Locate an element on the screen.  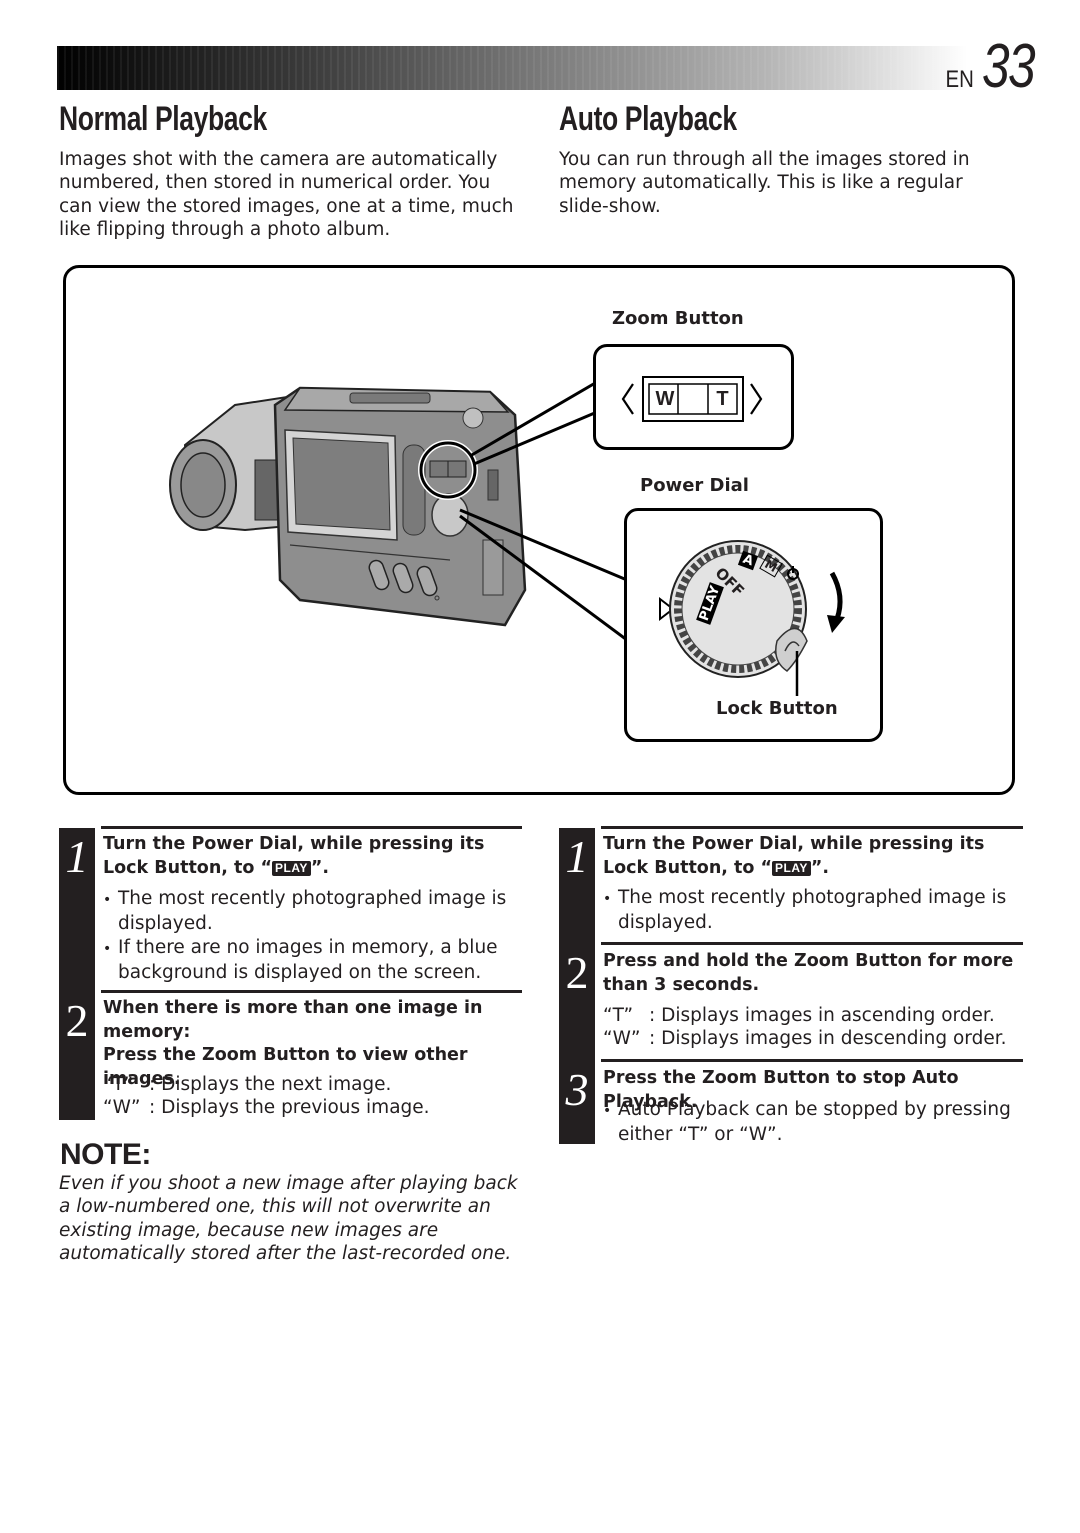
zoom-switch-diagram is located at coordinates (692, 399).